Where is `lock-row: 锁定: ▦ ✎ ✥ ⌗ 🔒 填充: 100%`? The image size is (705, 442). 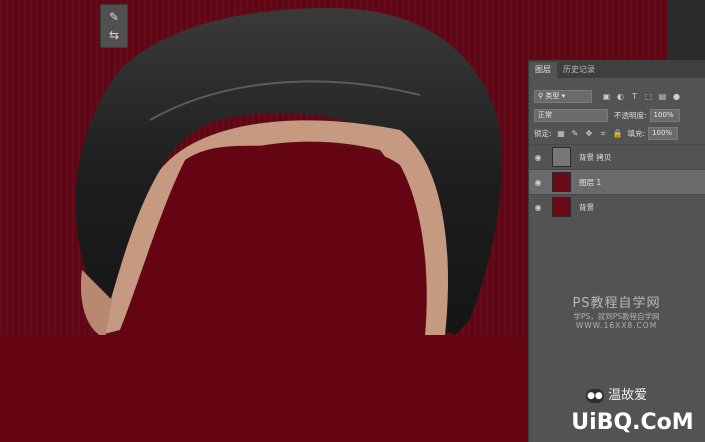 lock-row: 锁定: ▦ ✎ ✥ ⌗ 🔒 填充: 100% is located at coordinates (617, 133).